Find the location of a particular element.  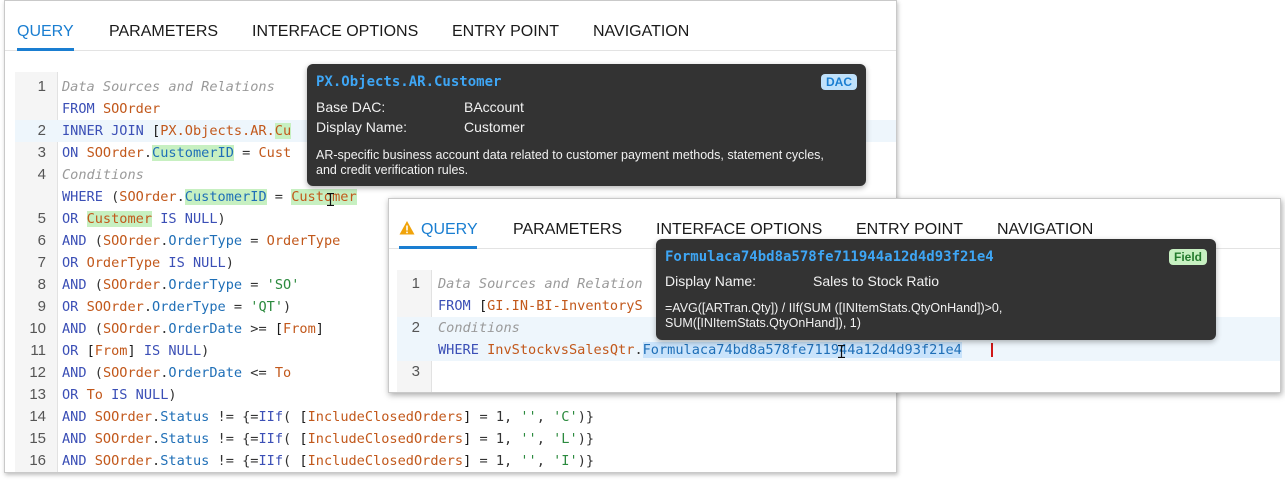

line-number: 10 is located at coordinates (37, 328).